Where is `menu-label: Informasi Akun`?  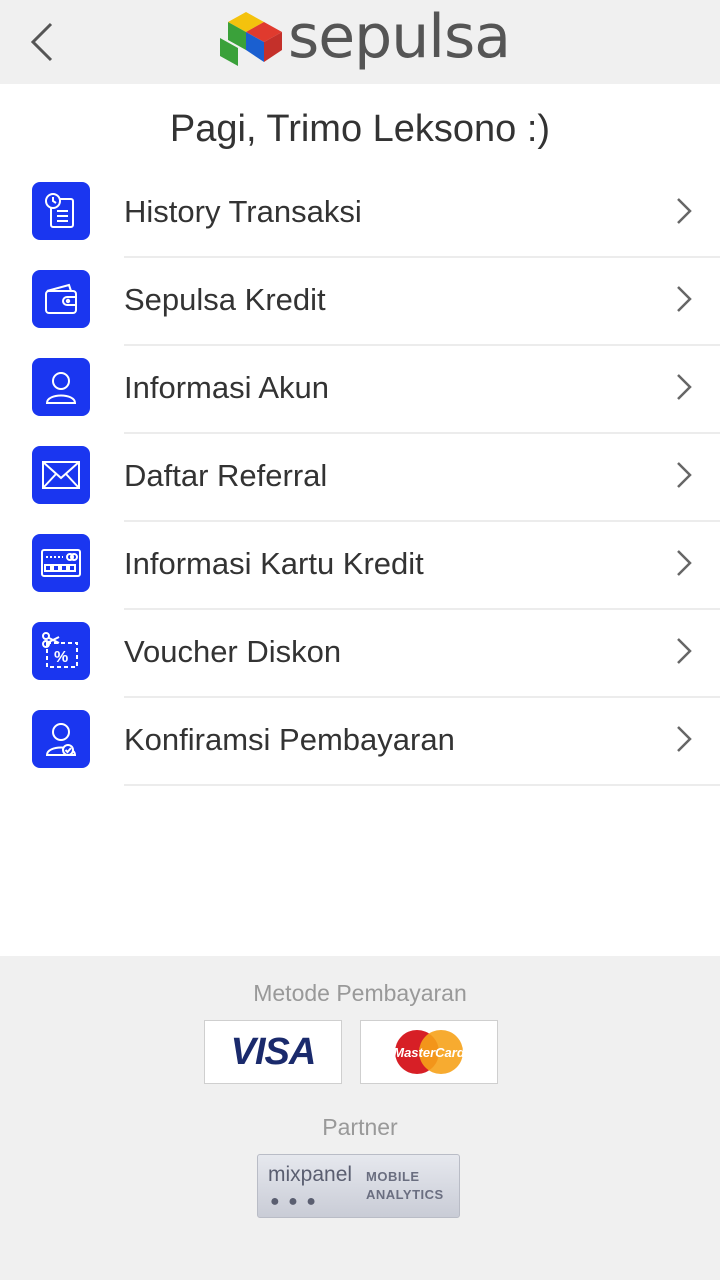 menu-label: Informasi Akun is located at coordinates (227, 387).